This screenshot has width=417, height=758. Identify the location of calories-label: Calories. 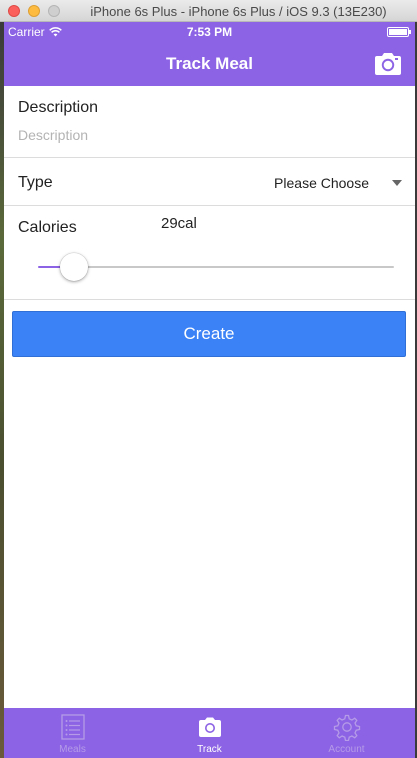
(47, 227).